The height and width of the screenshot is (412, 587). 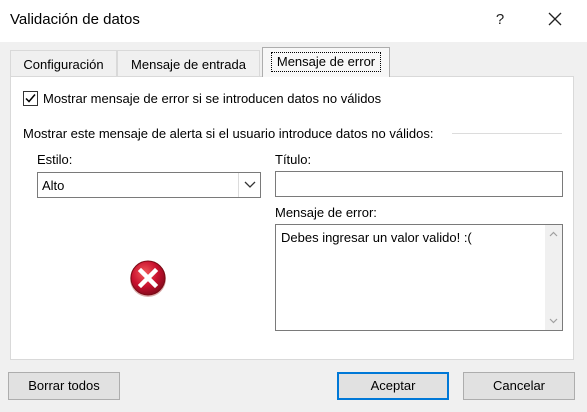 I want to click on error-message-label: Mensaje de error:, so click(x=326, y=212).